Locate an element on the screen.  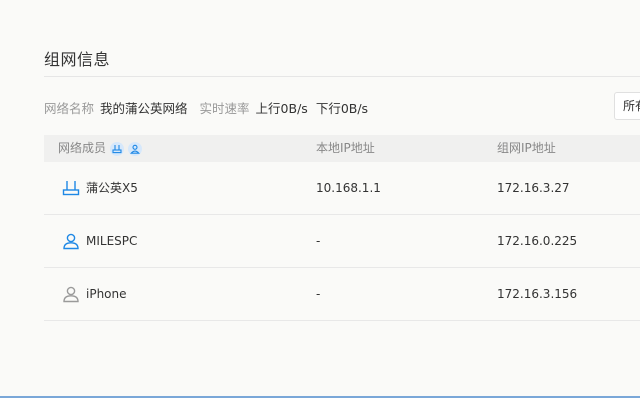
member-name-cell: MILESPC is located at coordinates (99, 241).